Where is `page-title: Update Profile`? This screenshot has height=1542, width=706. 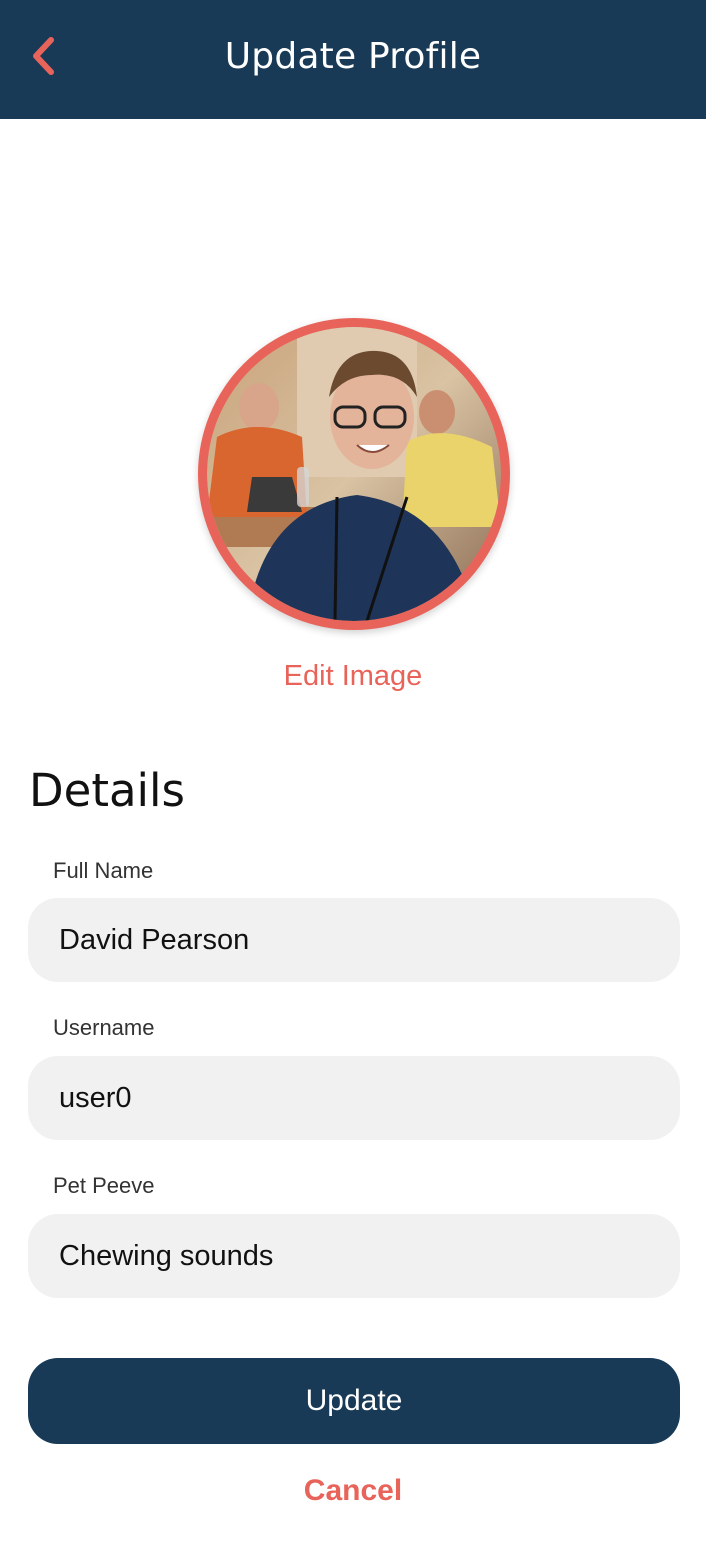
page-title: Update Profile is located at coordinates (353, 56).